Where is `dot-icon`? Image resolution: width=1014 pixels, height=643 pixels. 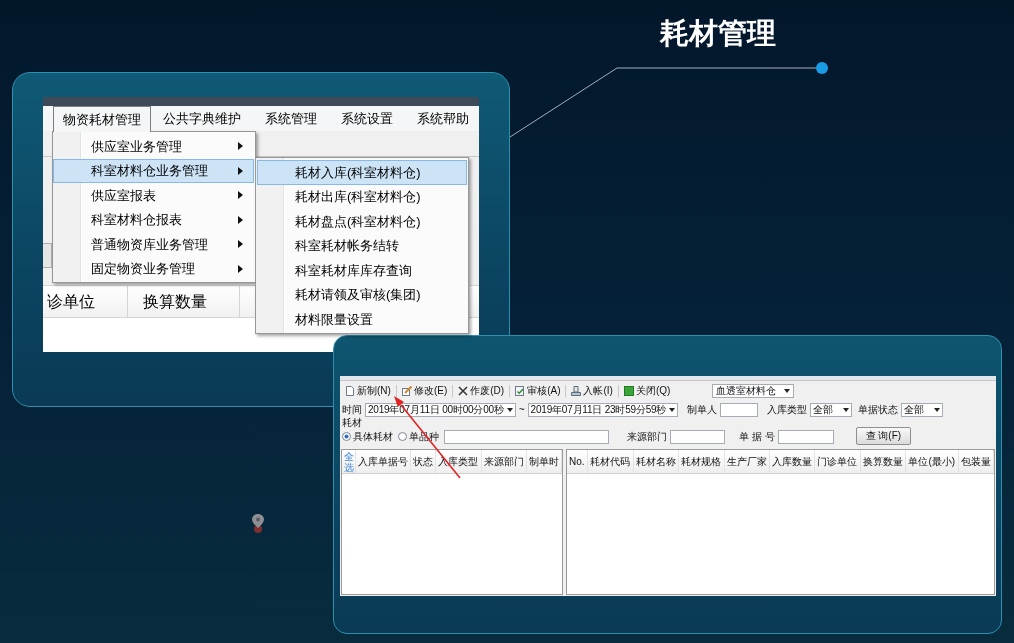 dot-icon is located at coordinates (822, 68).